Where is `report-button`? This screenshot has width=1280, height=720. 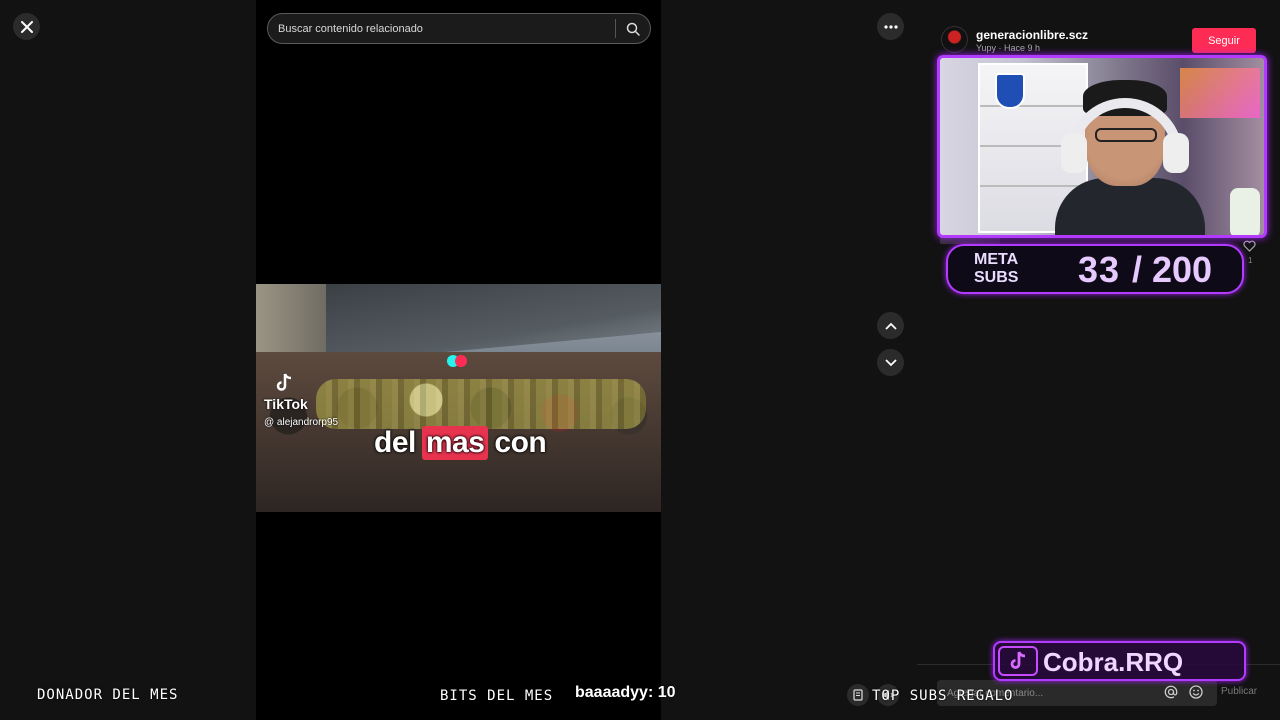
report-button is located at coordinates (858, 695).